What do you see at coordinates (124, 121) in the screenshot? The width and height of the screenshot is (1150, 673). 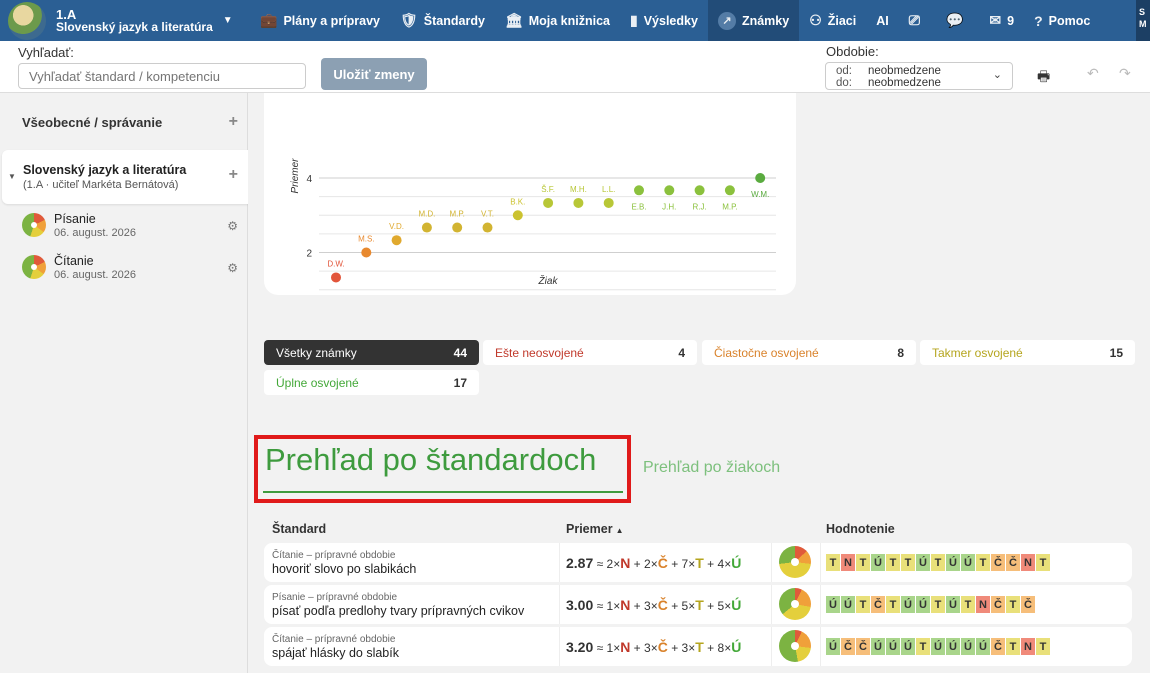 I see `sidebar-item-general: Všeobecné / správanie +` at bounding box center [124, 121].